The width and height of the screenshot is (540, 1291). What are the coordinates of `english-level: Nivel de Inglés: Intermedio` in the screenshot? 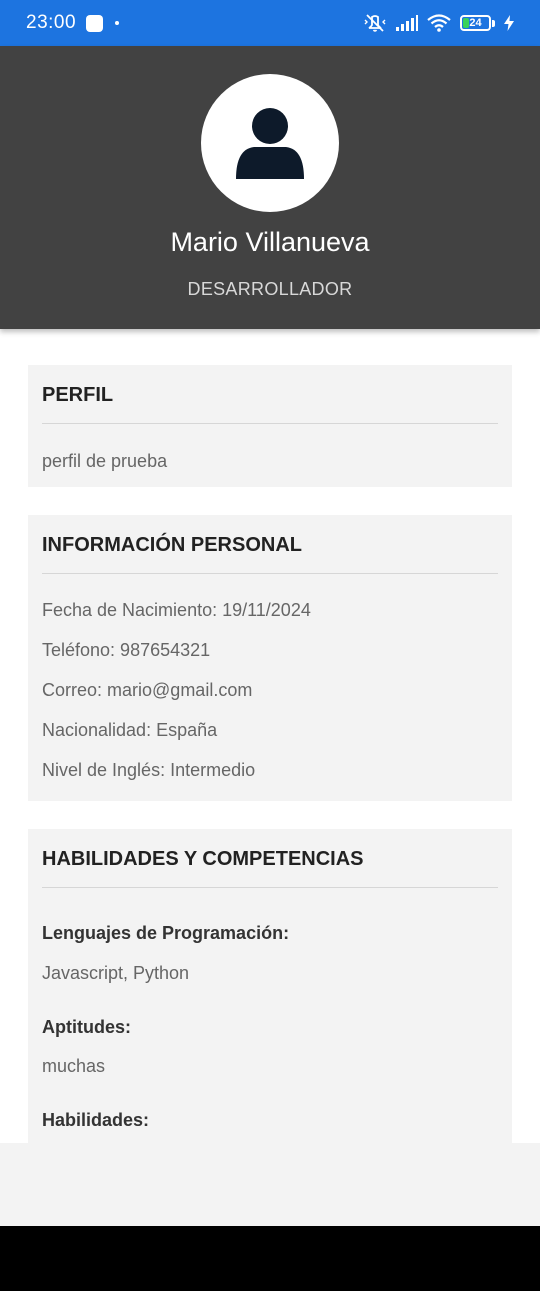 It's located at (149, 770).